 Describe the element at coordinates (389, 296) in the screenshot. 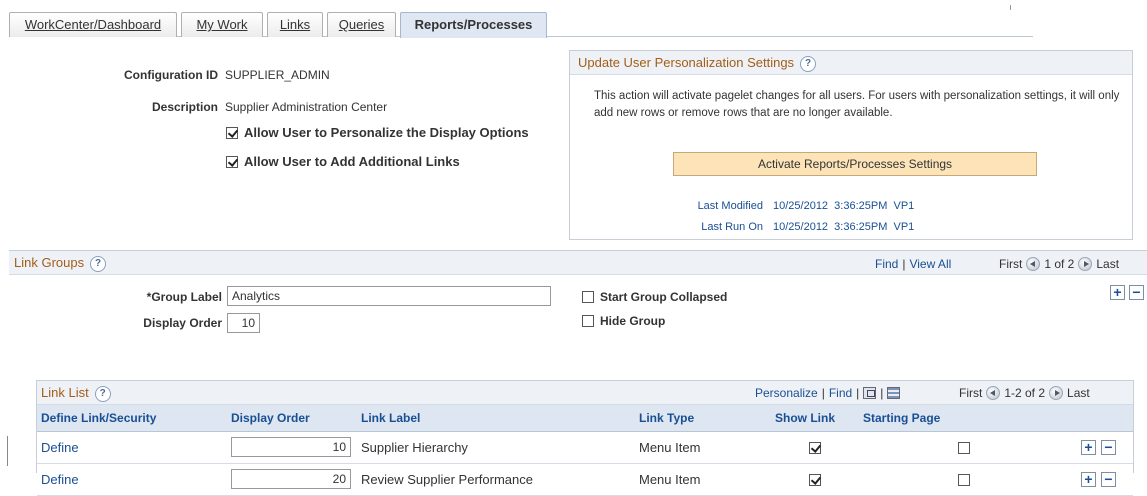

I see `group-label-input` at that location.